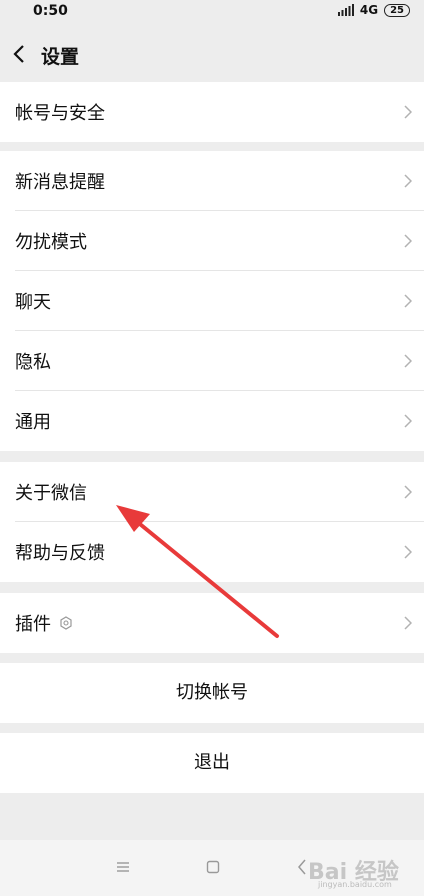 The width and height of the screenshot is (424, 896). Describe the element at coordinates (212, 181) in the screenshot. I see `menu-item-new-message-alerts: 新消息提醒` at that location.